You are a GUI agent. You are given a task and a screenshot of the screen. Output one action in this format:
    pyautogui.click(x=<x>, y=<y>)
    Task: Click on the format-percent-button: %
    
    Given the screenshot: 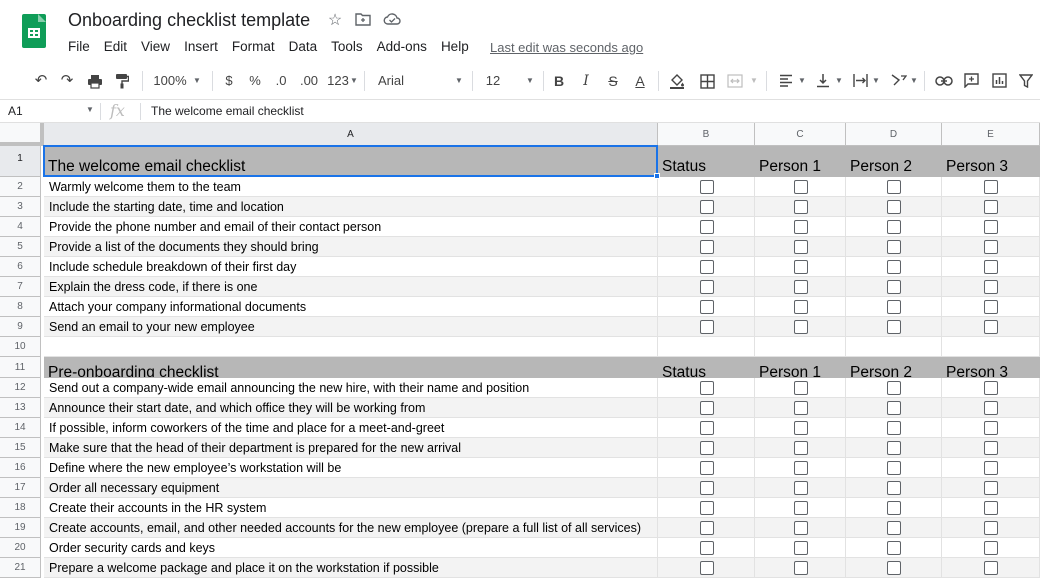 What is the action you would take?
    pyautogui.click(x=255, y=81)
    